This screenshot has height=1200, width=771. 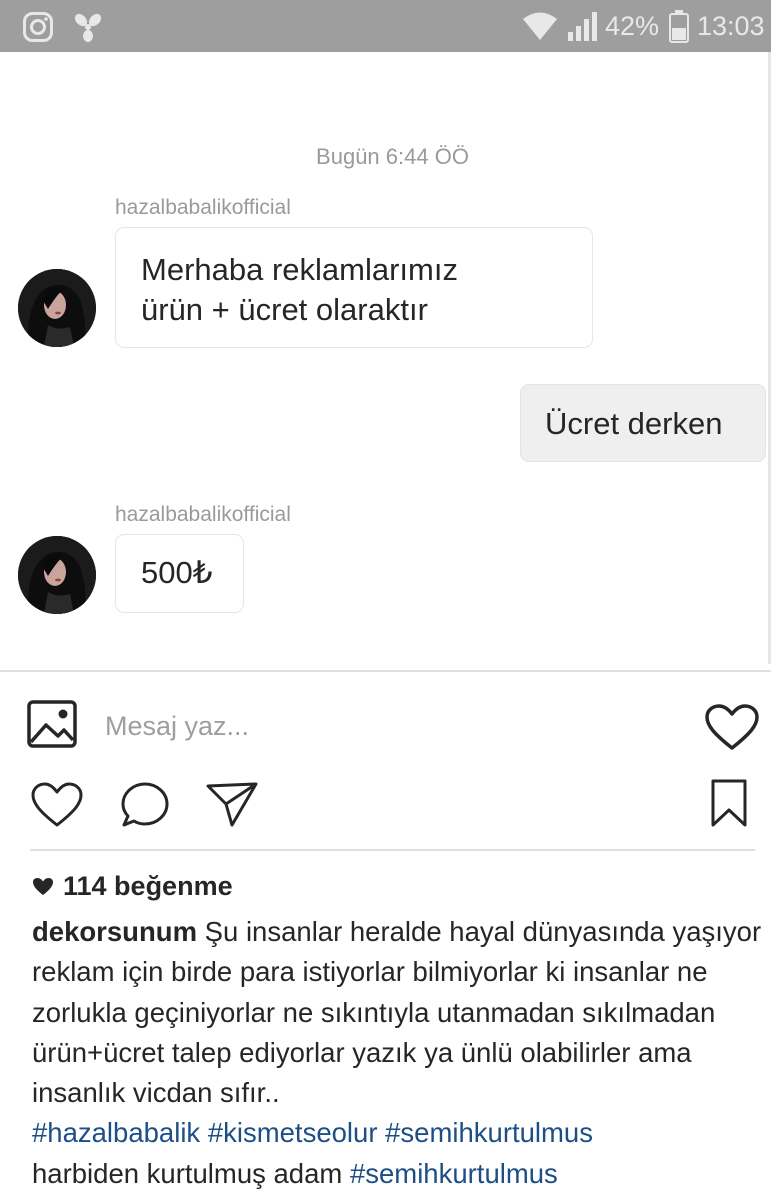 I want to click on battery-icon, so click(x=679, y=26).